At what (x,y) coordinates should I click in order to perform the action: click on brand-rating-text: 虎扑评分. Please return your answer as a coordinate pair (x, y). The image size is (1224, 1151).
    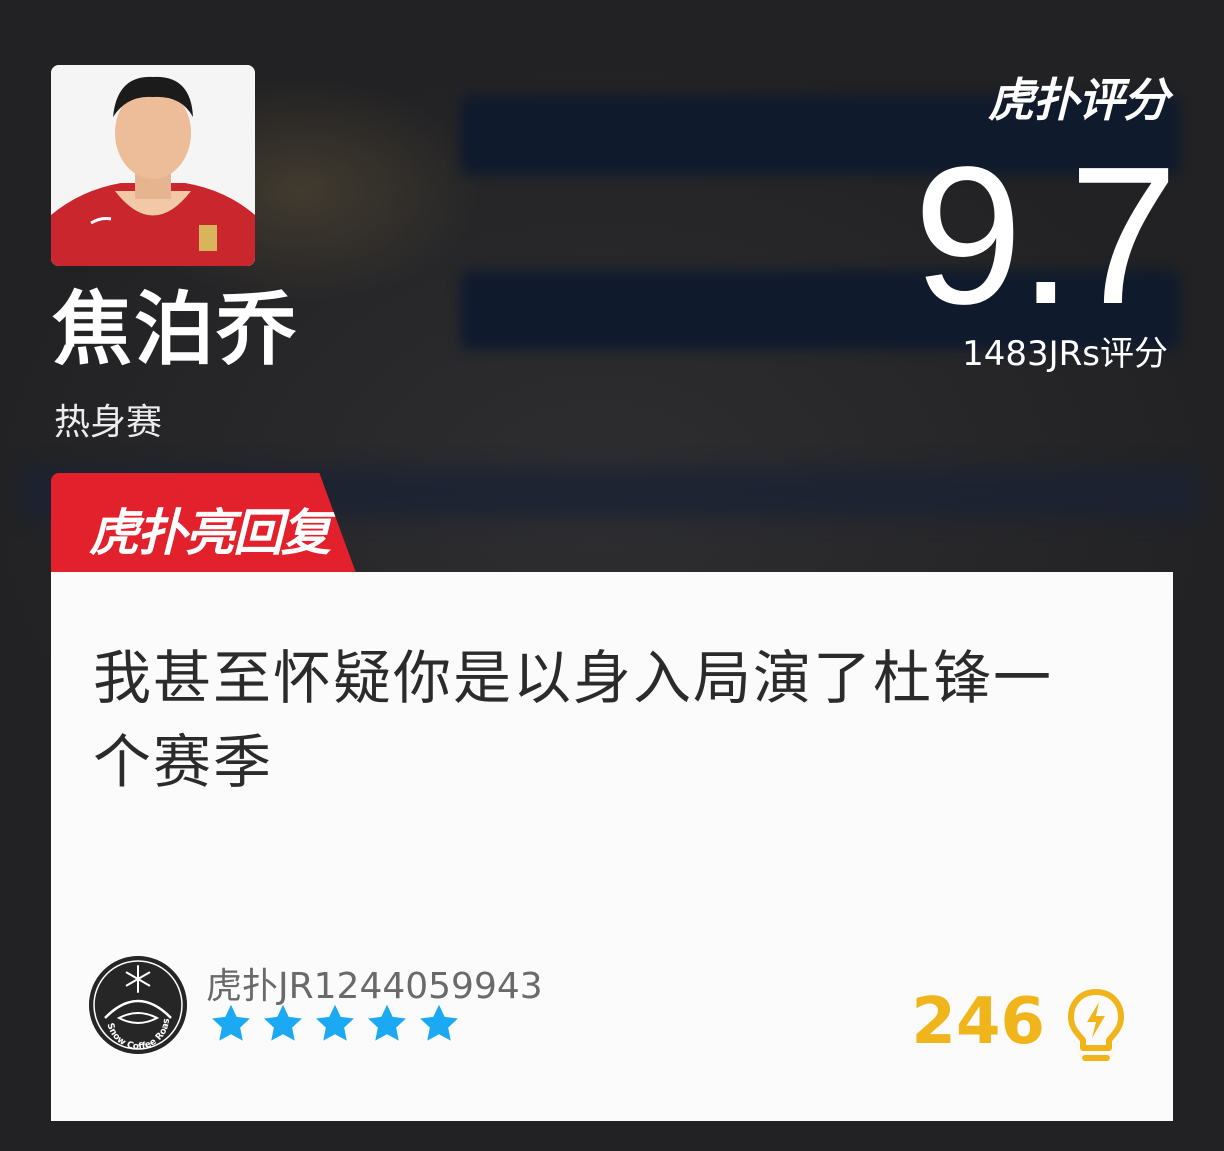
    Looking at the image, I should click on (1078, 100).